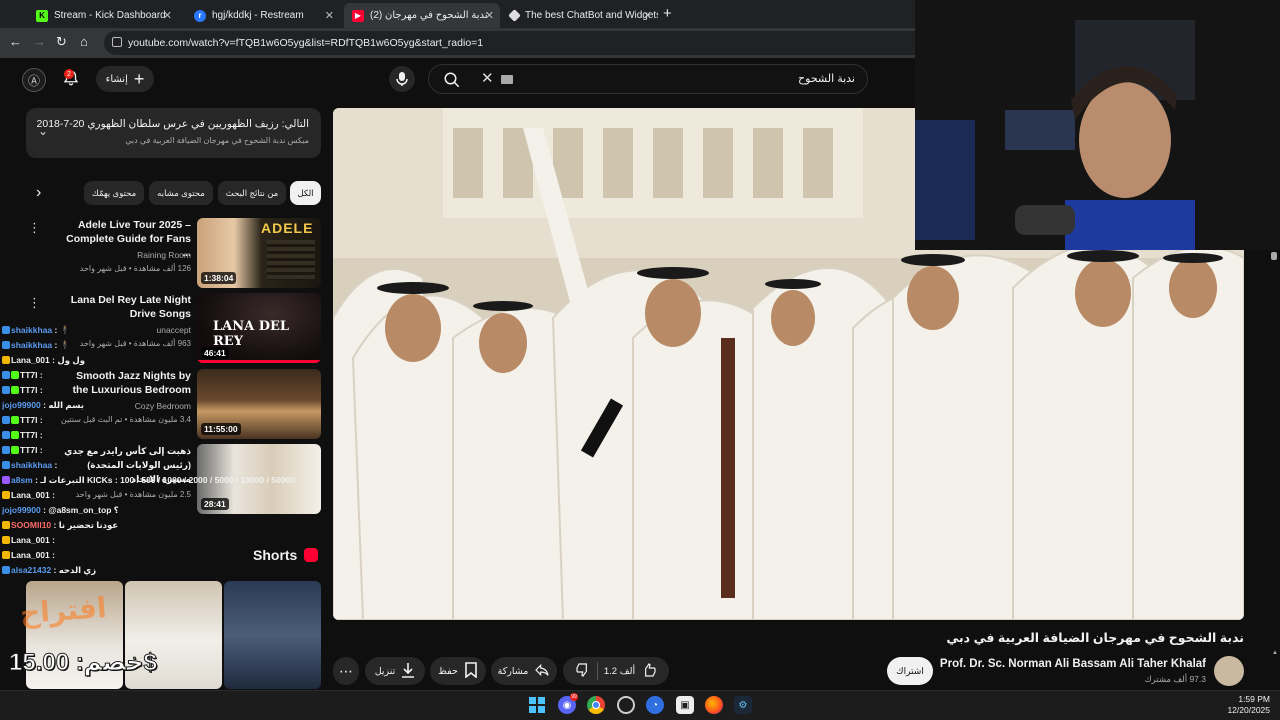 This screenshot has height=720, width=1280. Describe the element at coordinates (1274, 256) in the screenshot. I see `page-scrollbar` at that location.